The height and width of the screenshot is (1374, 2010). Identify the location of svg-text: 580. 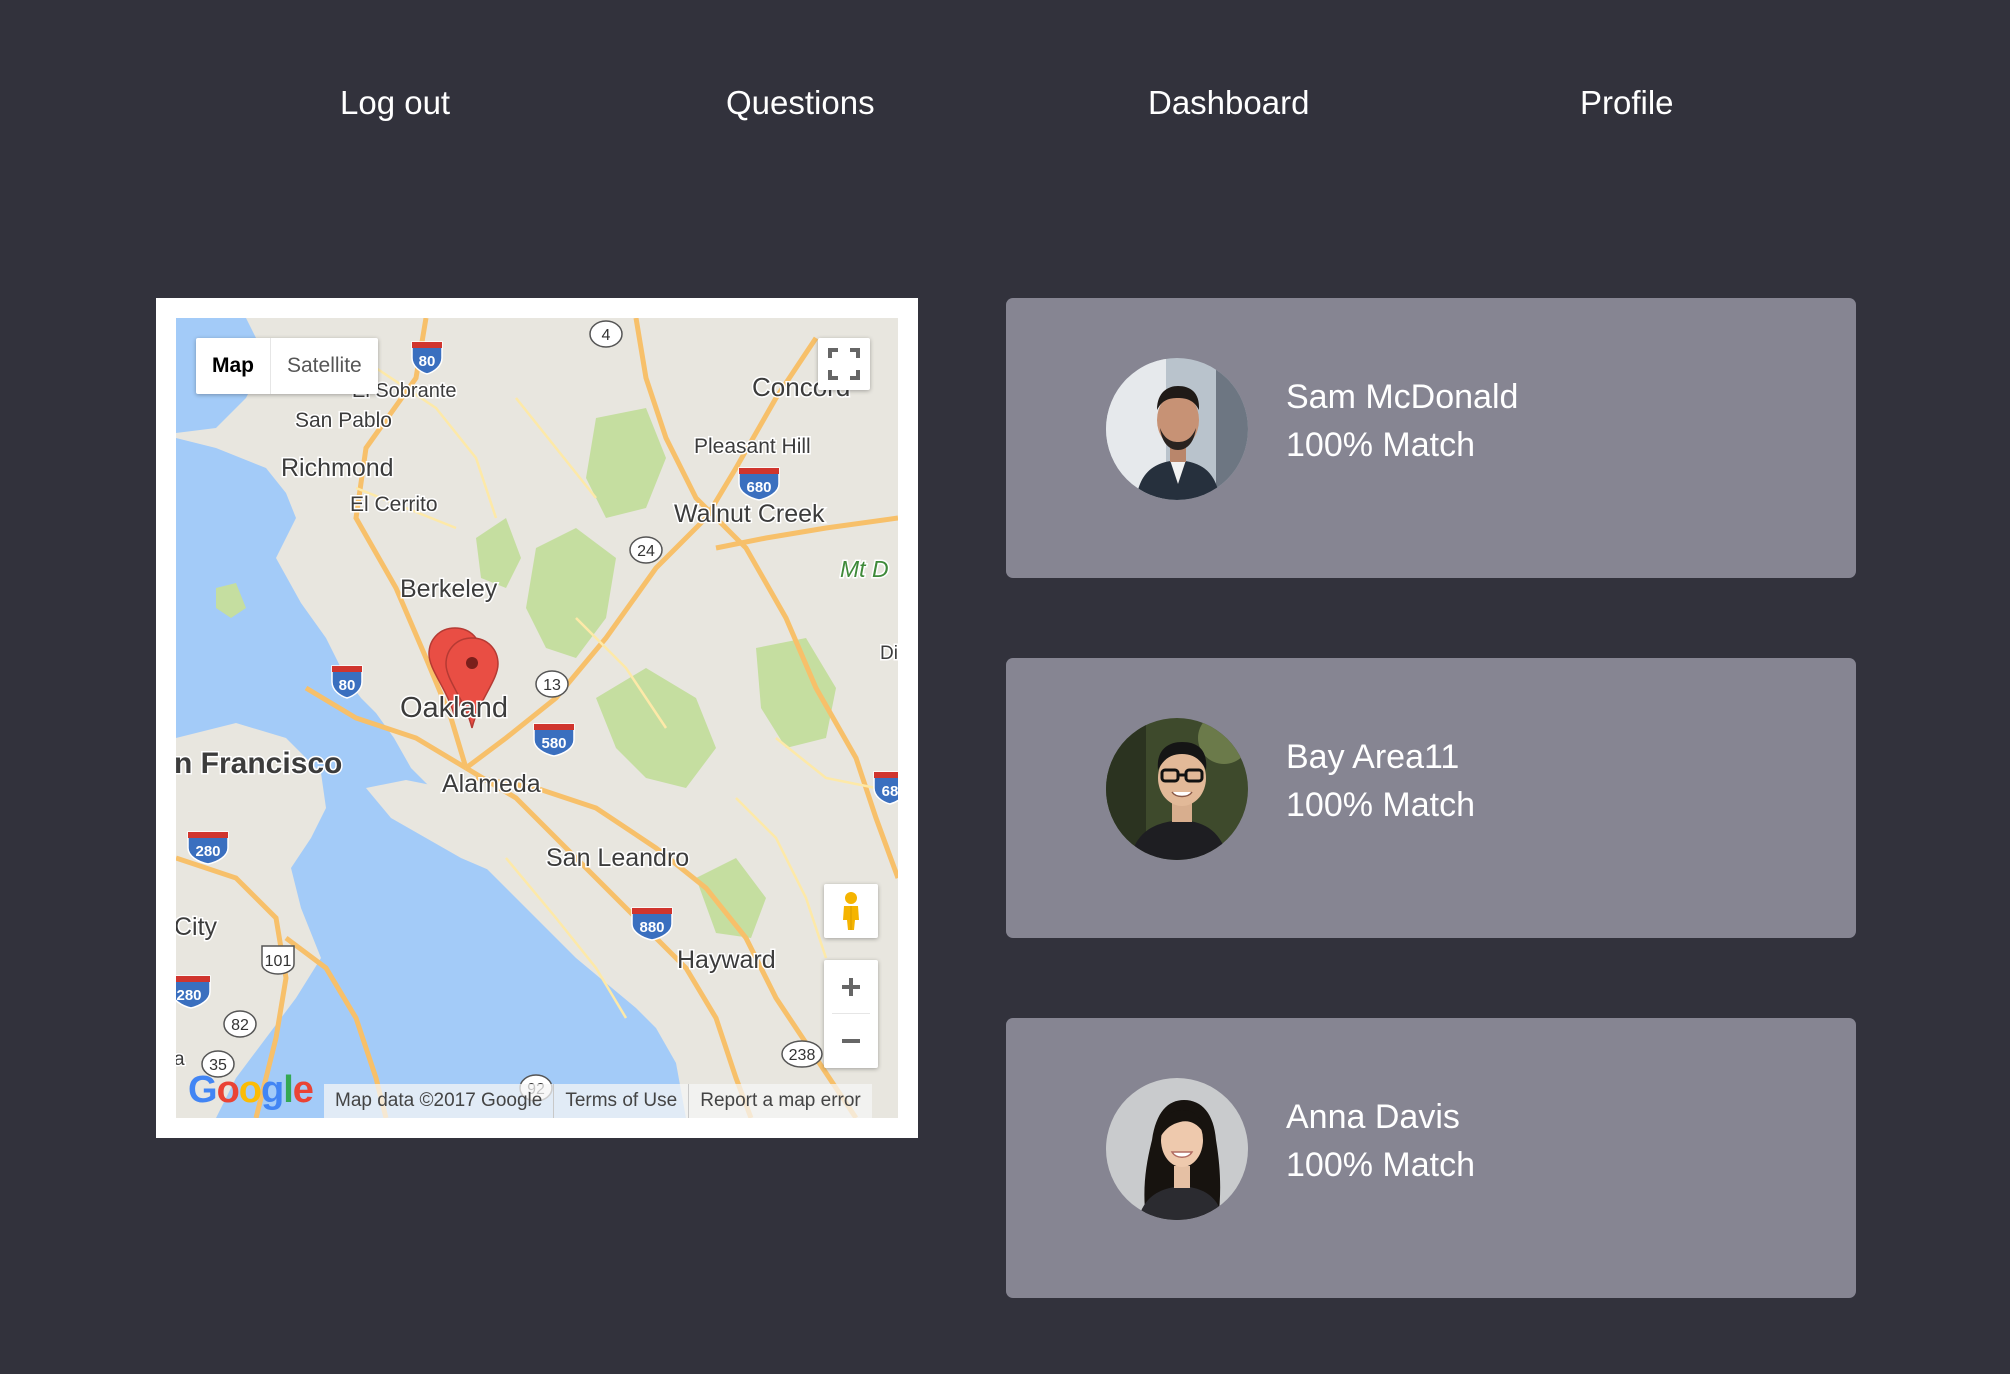
(553, 743).